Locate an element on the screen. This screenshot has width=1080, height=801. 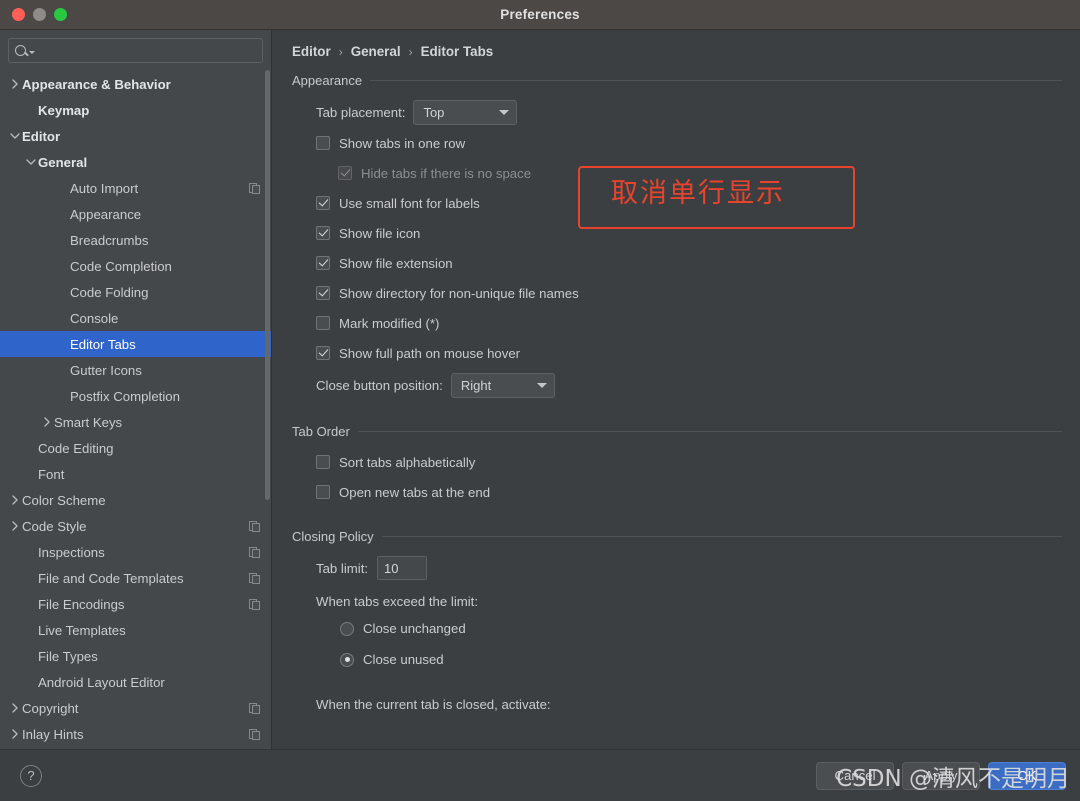
sidebar-item-keymap: Keymap is located at coordinates (135, 110).